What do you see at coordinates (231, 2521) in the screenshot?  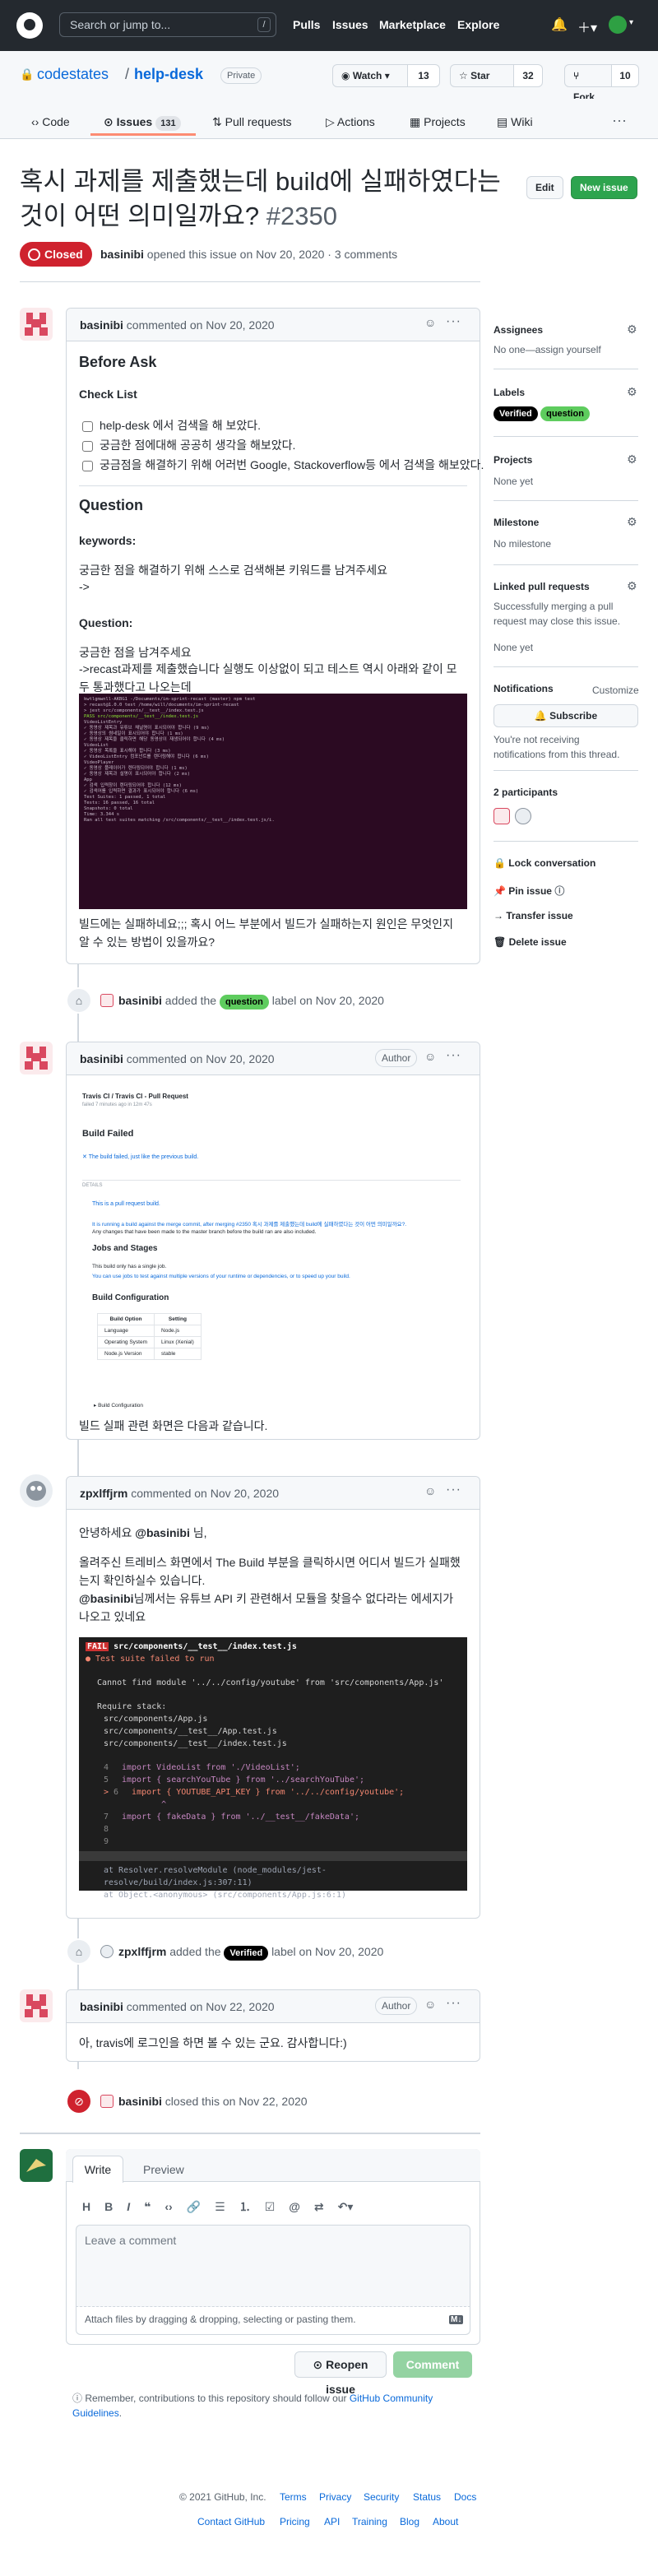 I see `footer-link: Contact GitHub` at bounding box center [231, 2521].